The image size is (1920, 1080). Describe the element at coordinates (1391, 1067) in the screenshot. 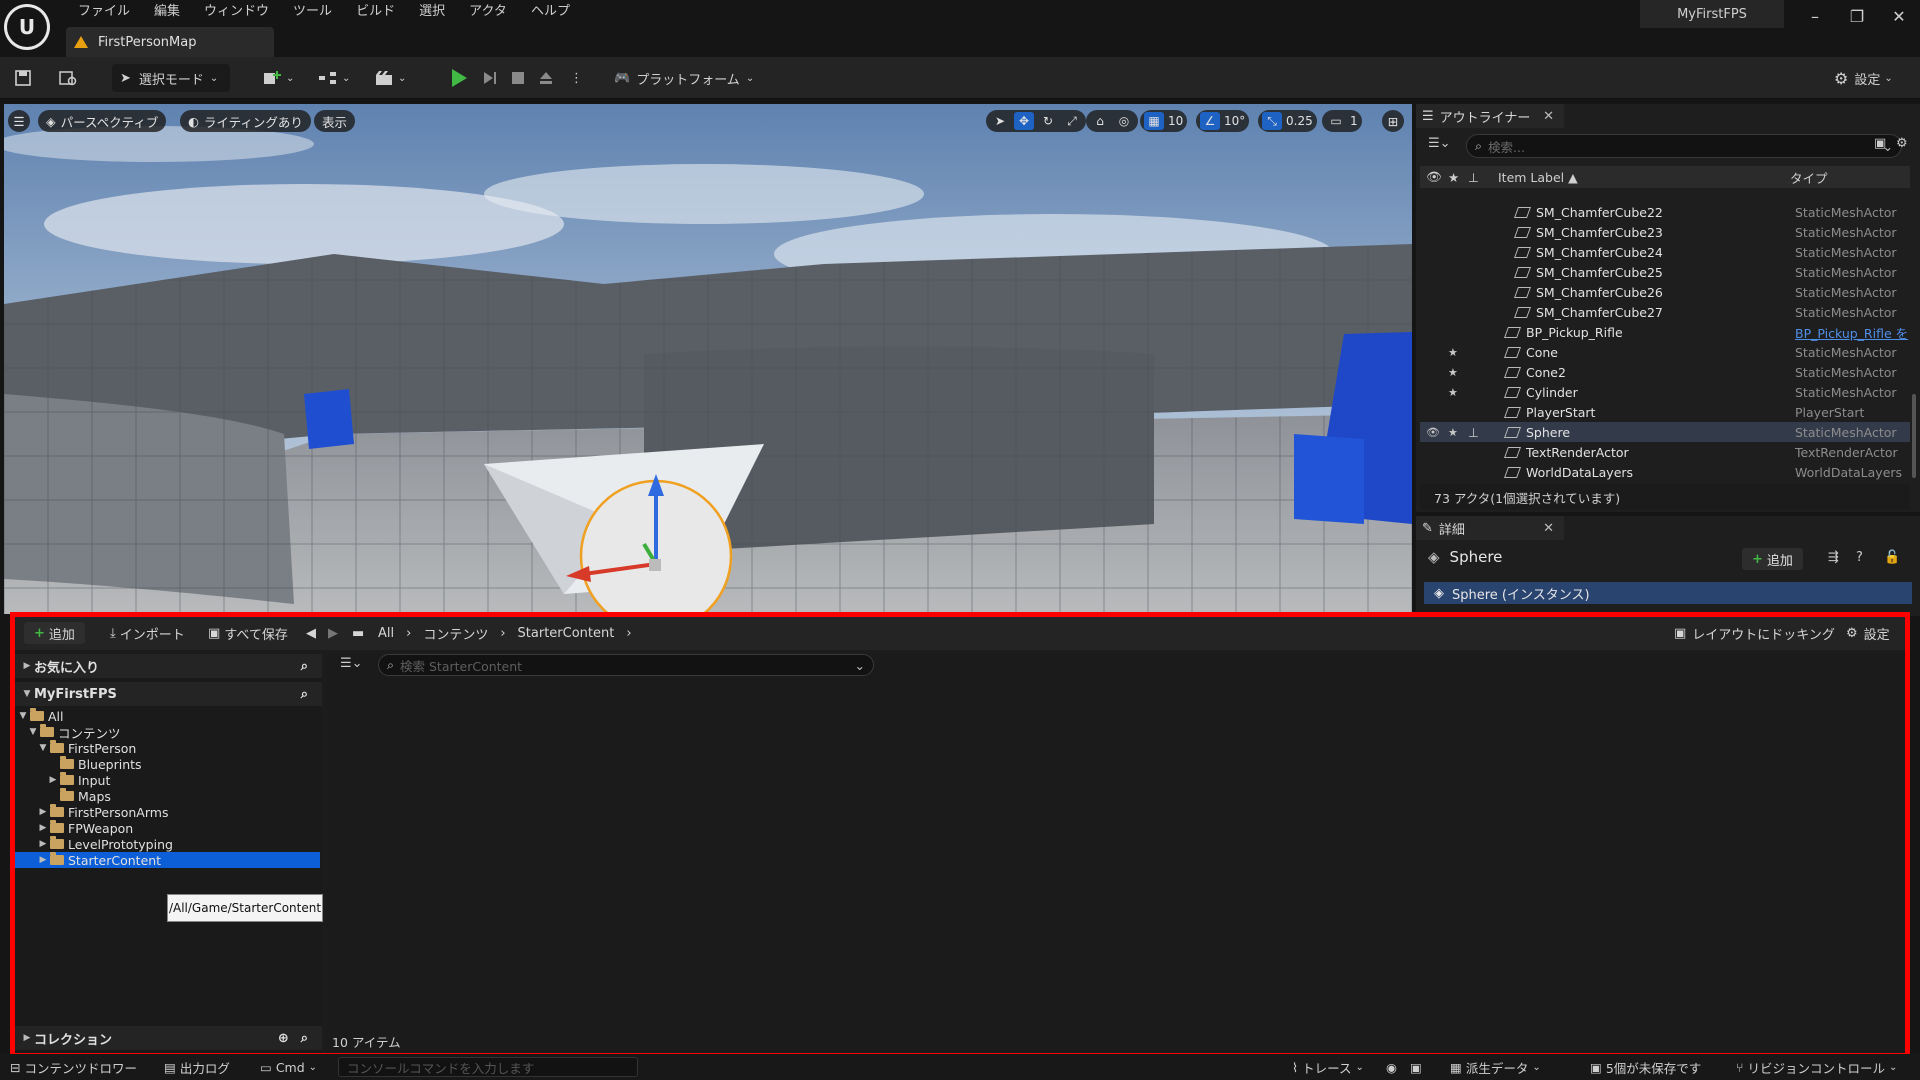

I see `record-icon: ◉` at that location.